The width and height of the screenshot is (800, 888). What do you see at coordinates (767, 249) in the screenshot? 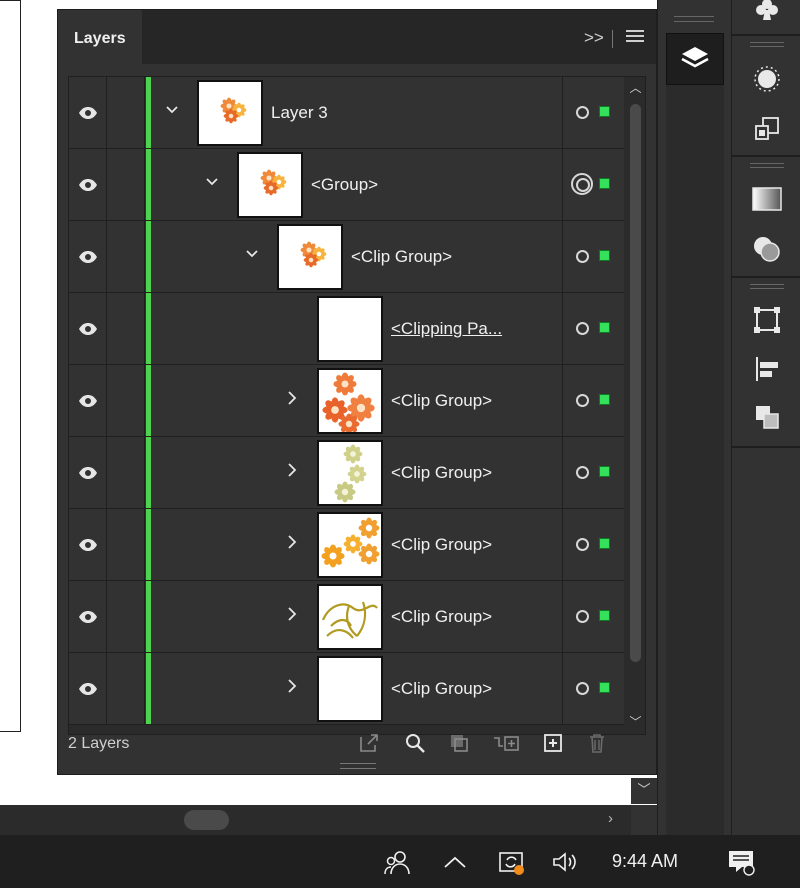
I see `transparency-icon` at bounding box center [767, 249].